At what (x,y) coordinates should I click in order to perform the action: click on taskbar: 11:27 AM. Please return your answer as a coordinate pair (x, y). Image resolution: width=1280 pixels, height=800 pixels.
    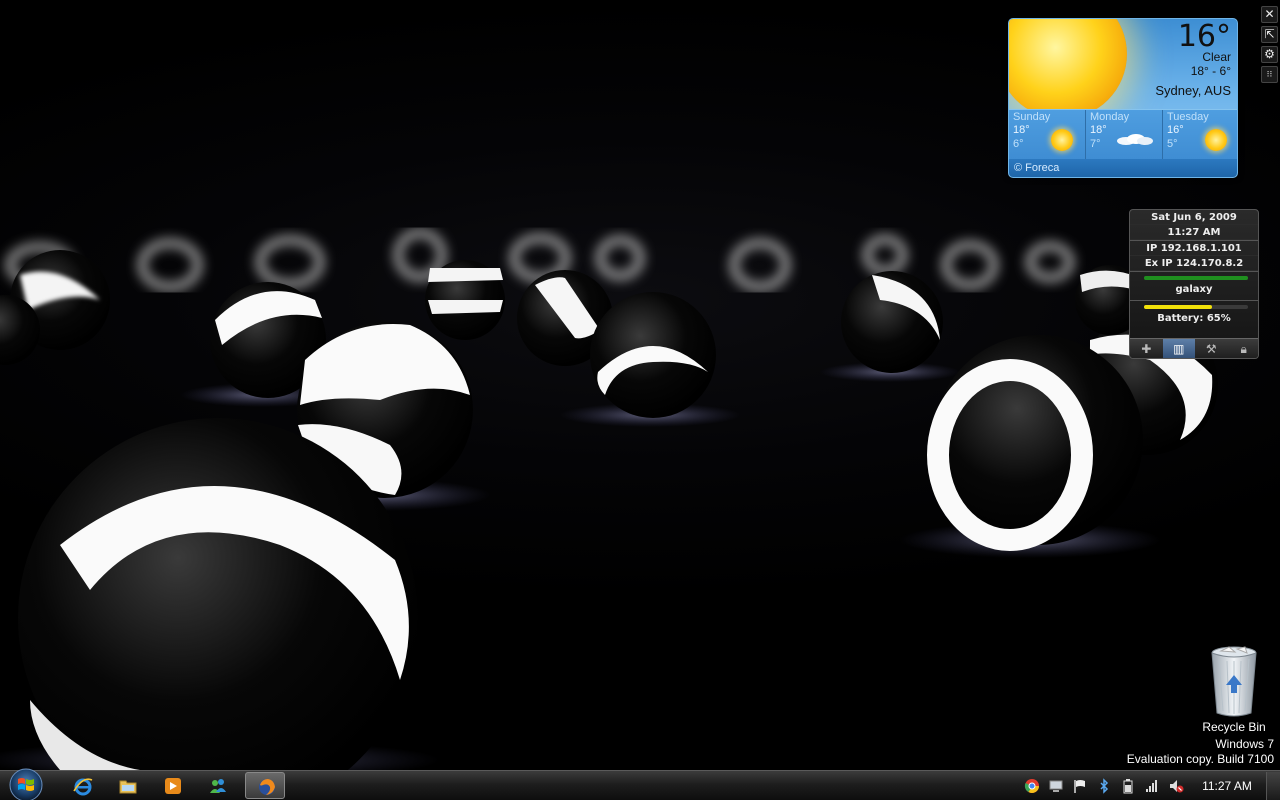
    Looking at the image, I should click on (640, 783).